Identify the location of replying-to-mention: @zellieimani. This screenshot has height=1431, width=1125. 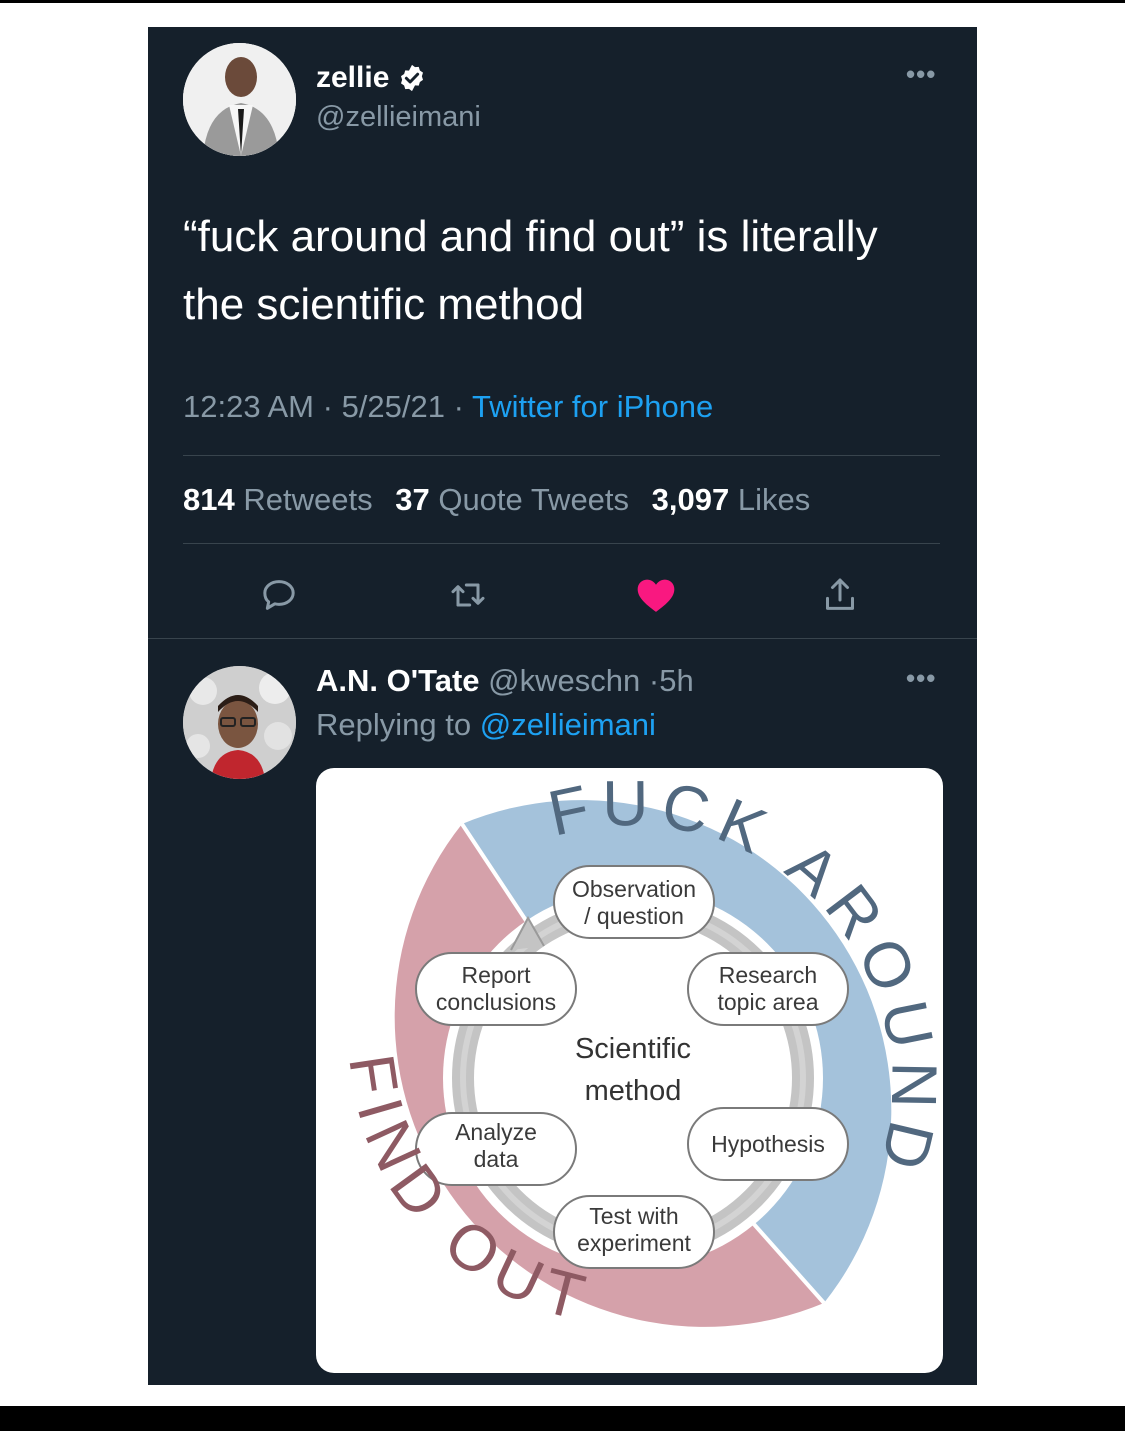
(568, 724).